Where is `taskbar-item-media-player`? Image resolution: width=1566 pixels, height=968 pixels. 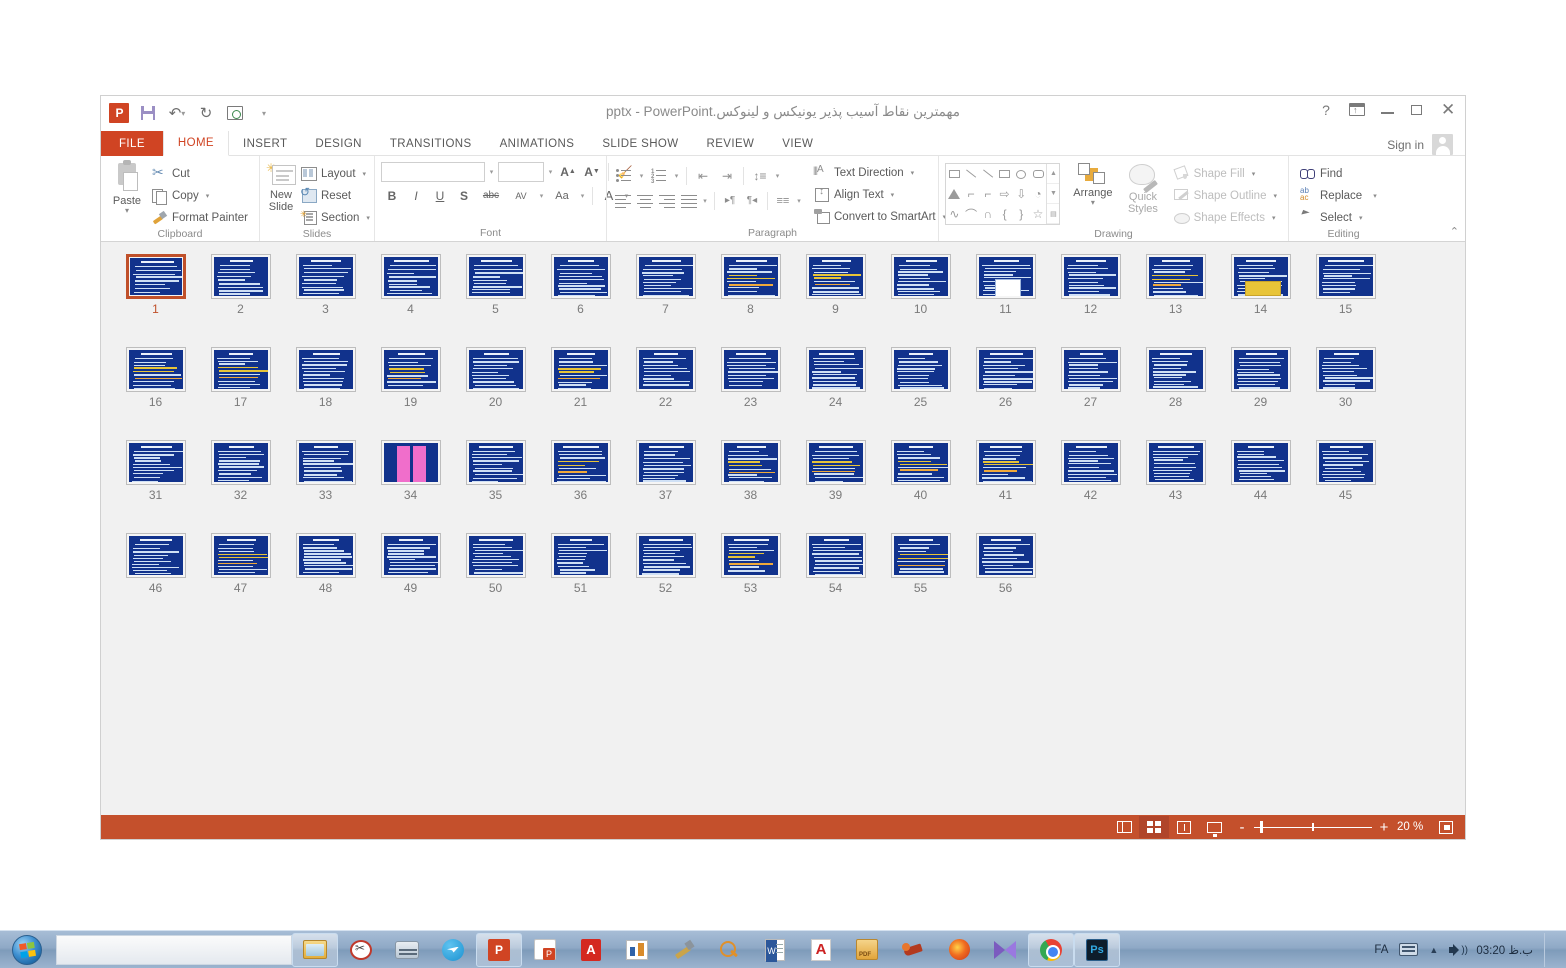
taskbar-item-media-player is located at coordinates (1005, 950).